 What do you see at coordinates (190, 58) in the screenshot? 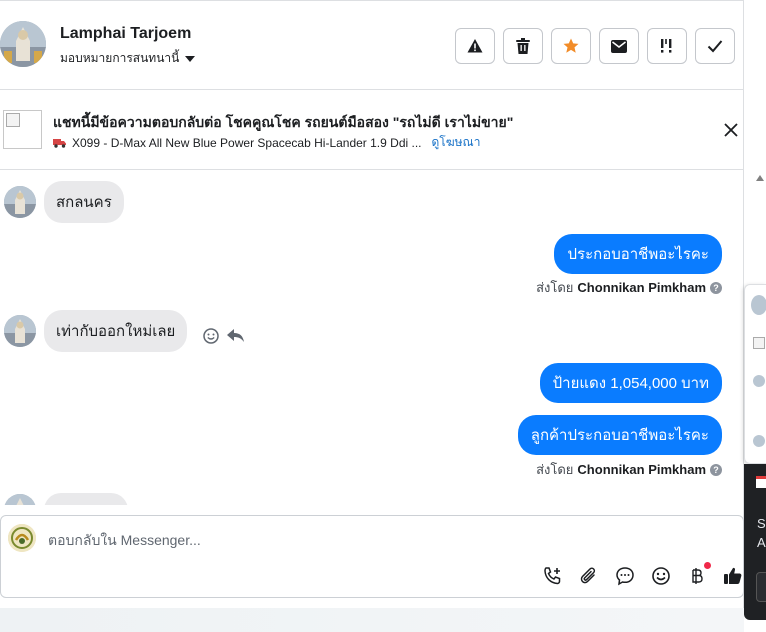
I see `chevron-down-icon` at bounding box center [190, 58].